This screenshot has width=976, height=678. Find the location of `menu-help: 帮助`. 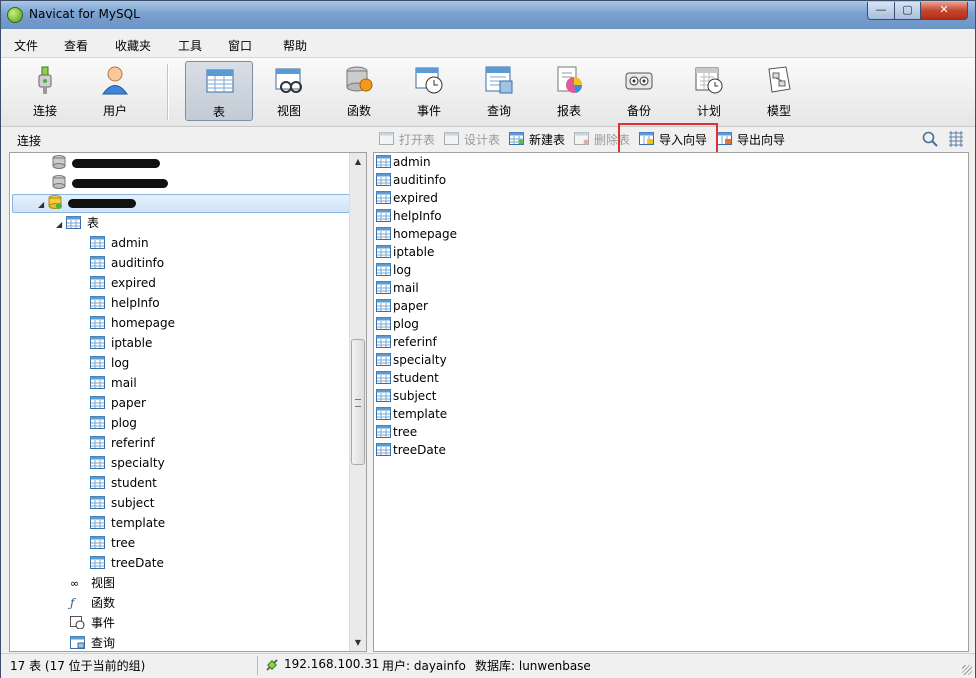

menu-help: 帮助 is located at coordinates (295, 45).